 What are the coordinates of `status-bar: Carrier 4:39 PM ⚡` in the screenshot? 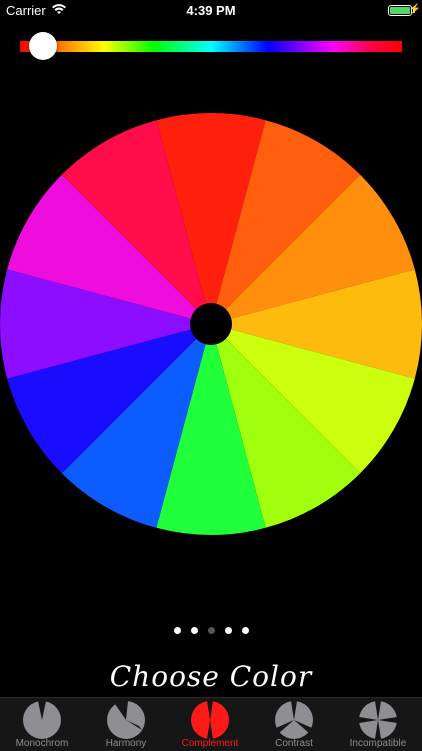 It's located at (211, 11).